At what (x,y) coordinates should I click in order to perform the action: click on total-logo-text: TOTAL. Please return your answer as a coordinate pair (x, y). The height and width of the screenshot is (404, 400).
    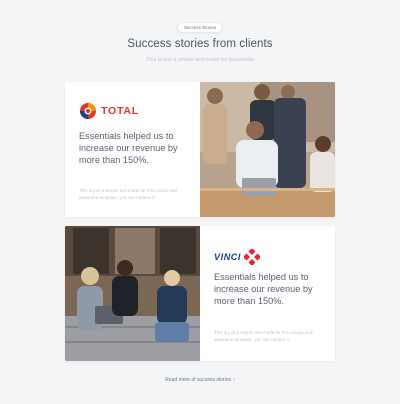
    Looking at the image, I should click on (120, 111).